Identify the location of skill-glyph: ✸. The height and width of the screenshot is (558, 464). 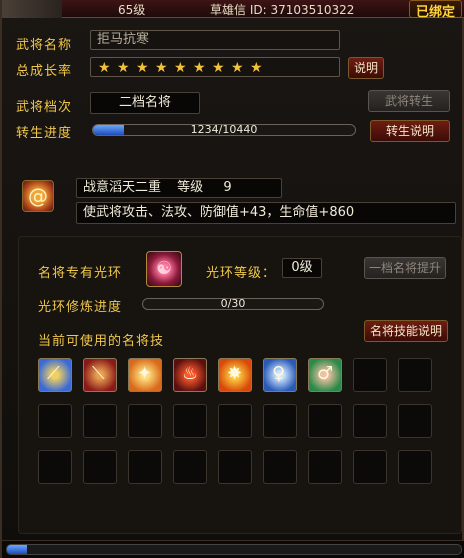
(235, 373).